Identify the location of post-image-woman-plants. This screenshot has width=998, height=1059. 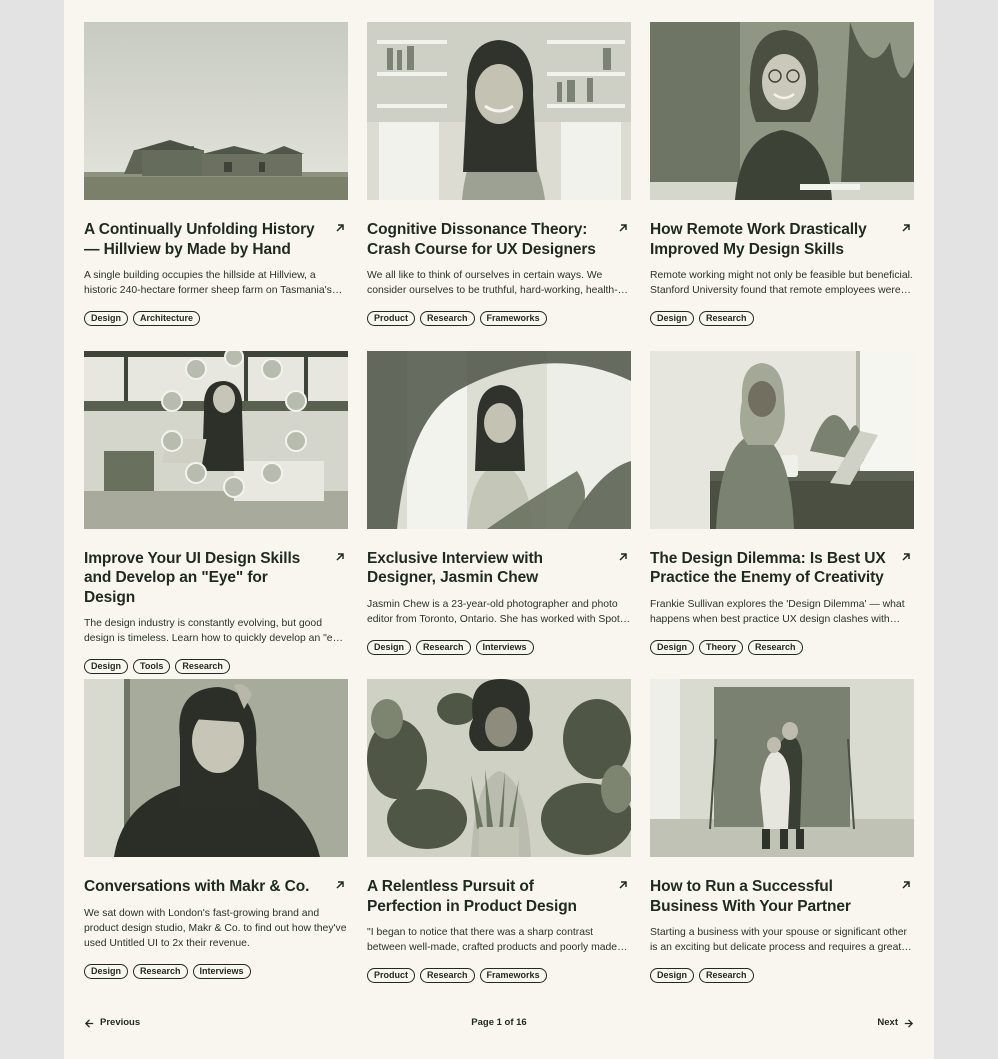
(499, 768).